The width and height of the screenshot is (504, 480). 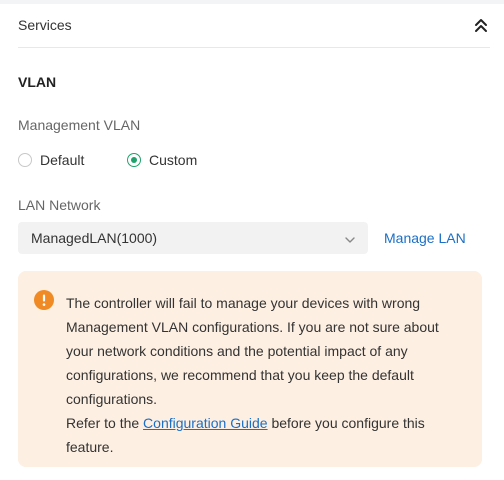 I want to click on vlan-section-title: VLAN, so click(x=37, y=82).